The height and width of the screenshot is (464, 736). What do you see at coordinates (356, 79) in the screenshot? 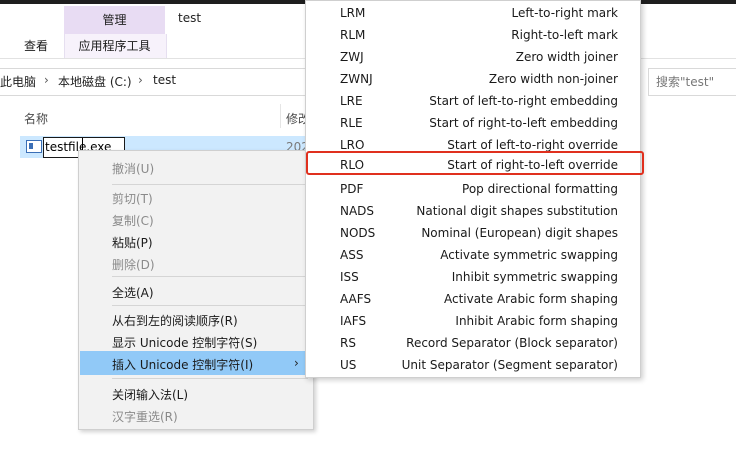
I see `submenu-item-code: ZWNJ` at bounding box center [356, 79].